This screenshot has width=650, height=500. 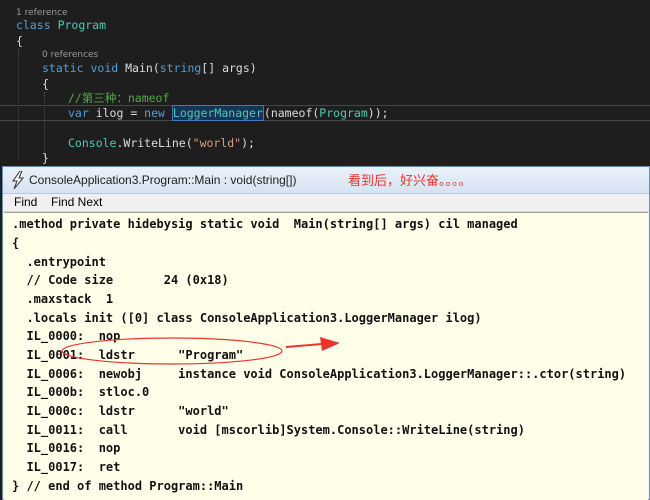 I want to click on arrow-shaft, so click(x=304, y=345).